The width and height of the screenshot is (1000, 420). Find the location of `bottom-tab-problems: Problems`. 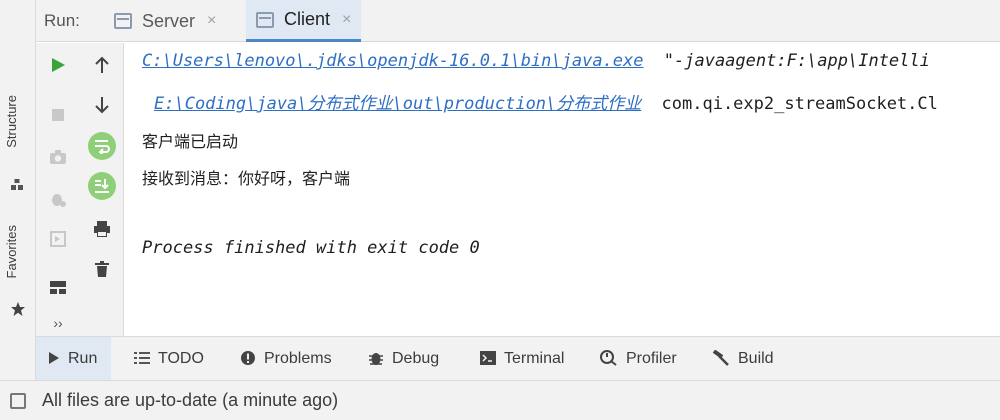

bottom-tab-problems: Problems is located at coordinates (286, 359).